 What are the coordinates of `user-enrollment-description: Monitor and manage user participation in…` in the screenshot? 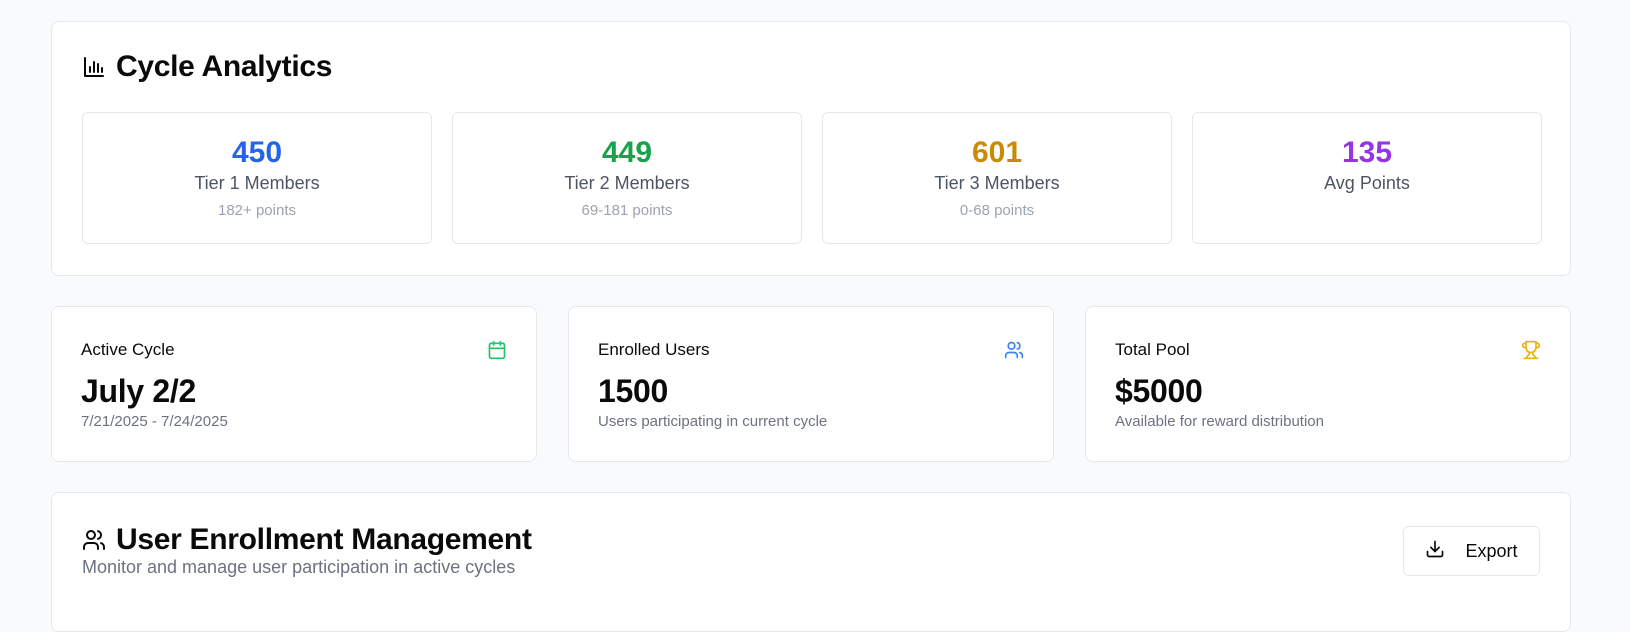 It's located at (299, 567).